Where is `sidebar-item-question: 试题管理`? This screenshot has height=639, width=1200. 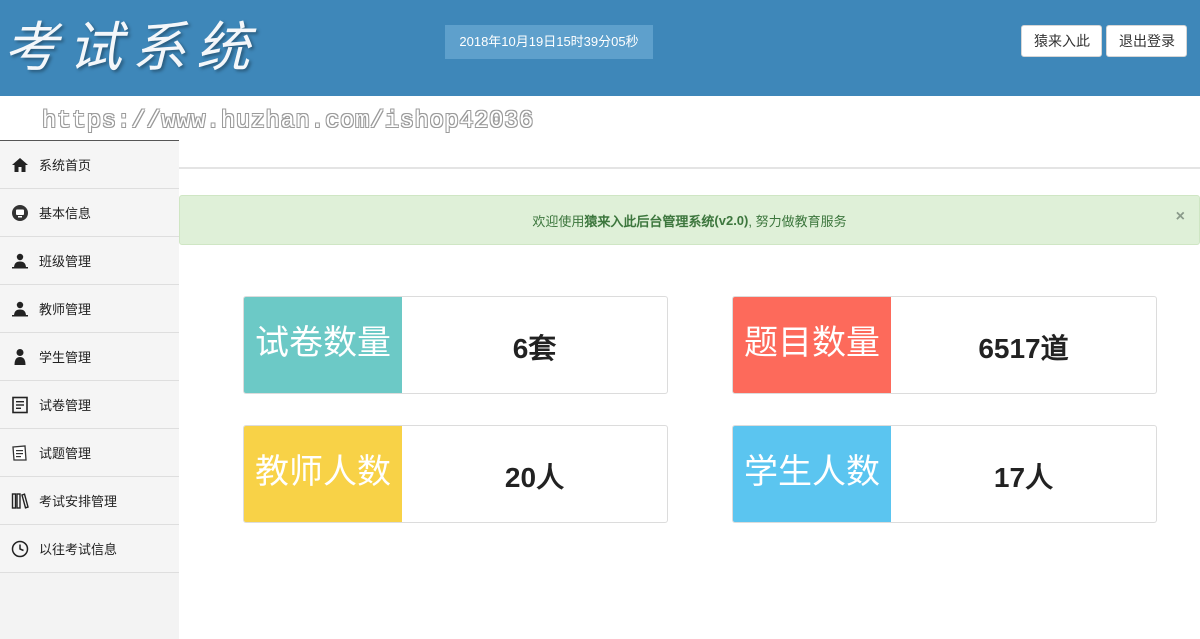
sidebar-item-question: 试题管理 is located at coordinates (89, 453).